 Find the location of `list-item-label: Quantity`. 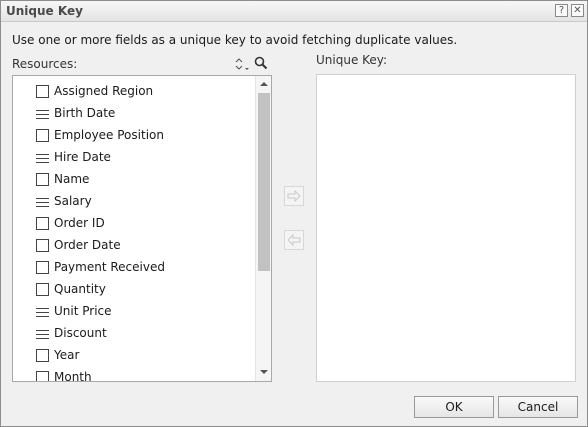

list-item-label: Quantity is located at coordinates (80, 289).